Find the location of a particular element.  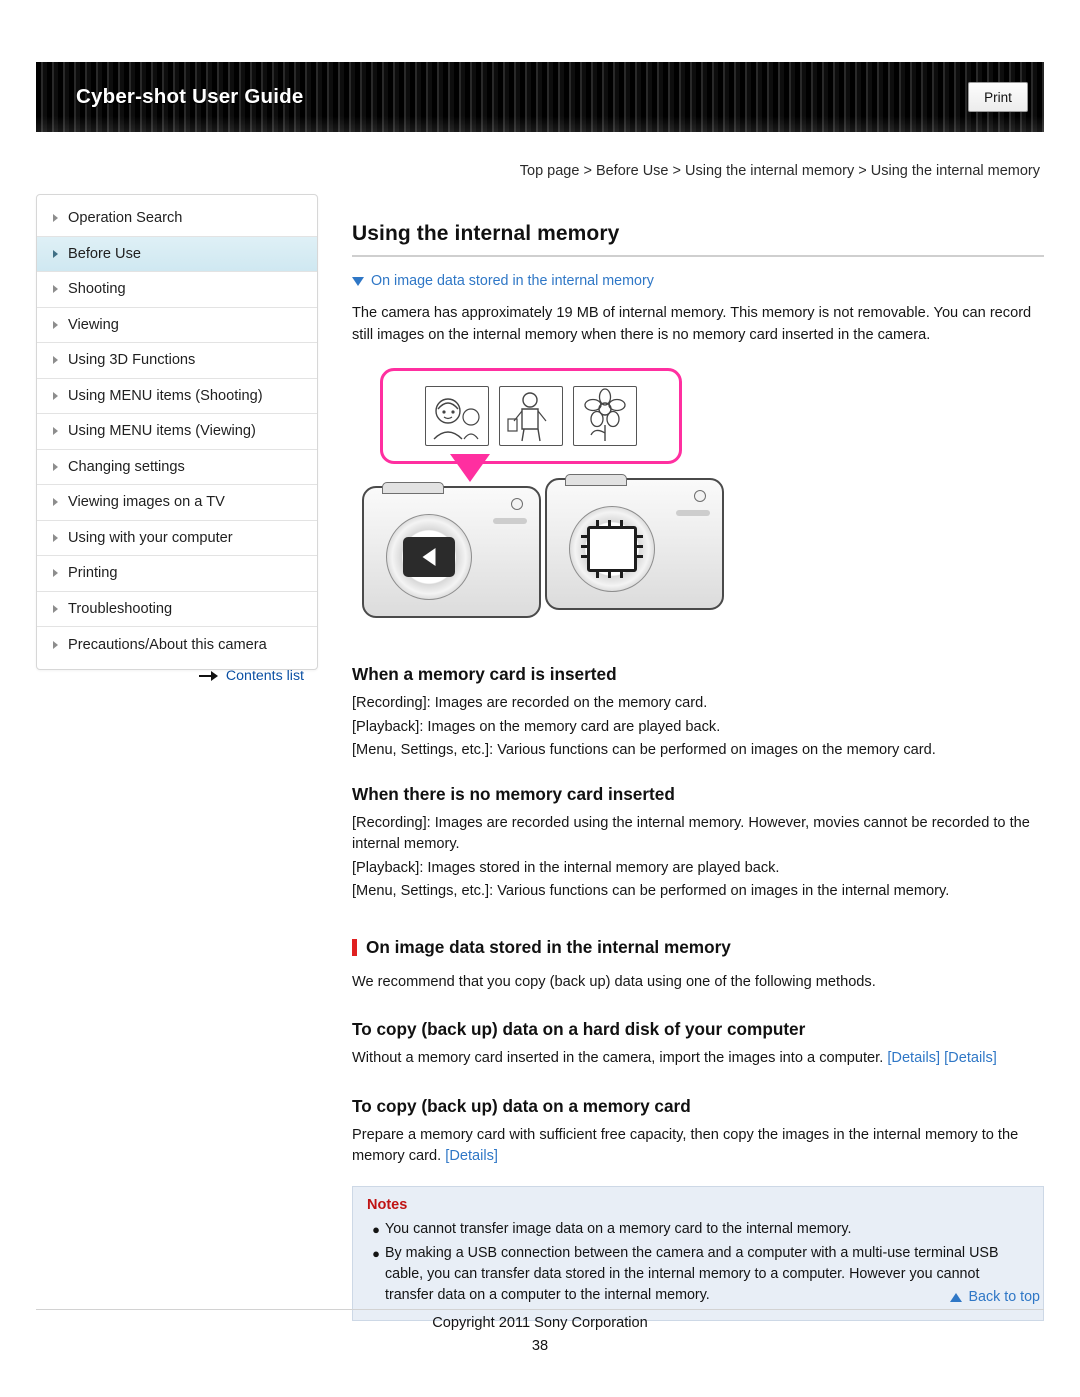

thumbnail-group is located at coordinates (531, 416).